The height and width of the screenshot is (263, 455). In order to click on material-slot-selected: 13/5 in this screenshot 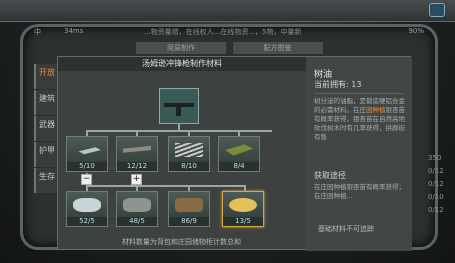, I will do `click(243, 209)`.